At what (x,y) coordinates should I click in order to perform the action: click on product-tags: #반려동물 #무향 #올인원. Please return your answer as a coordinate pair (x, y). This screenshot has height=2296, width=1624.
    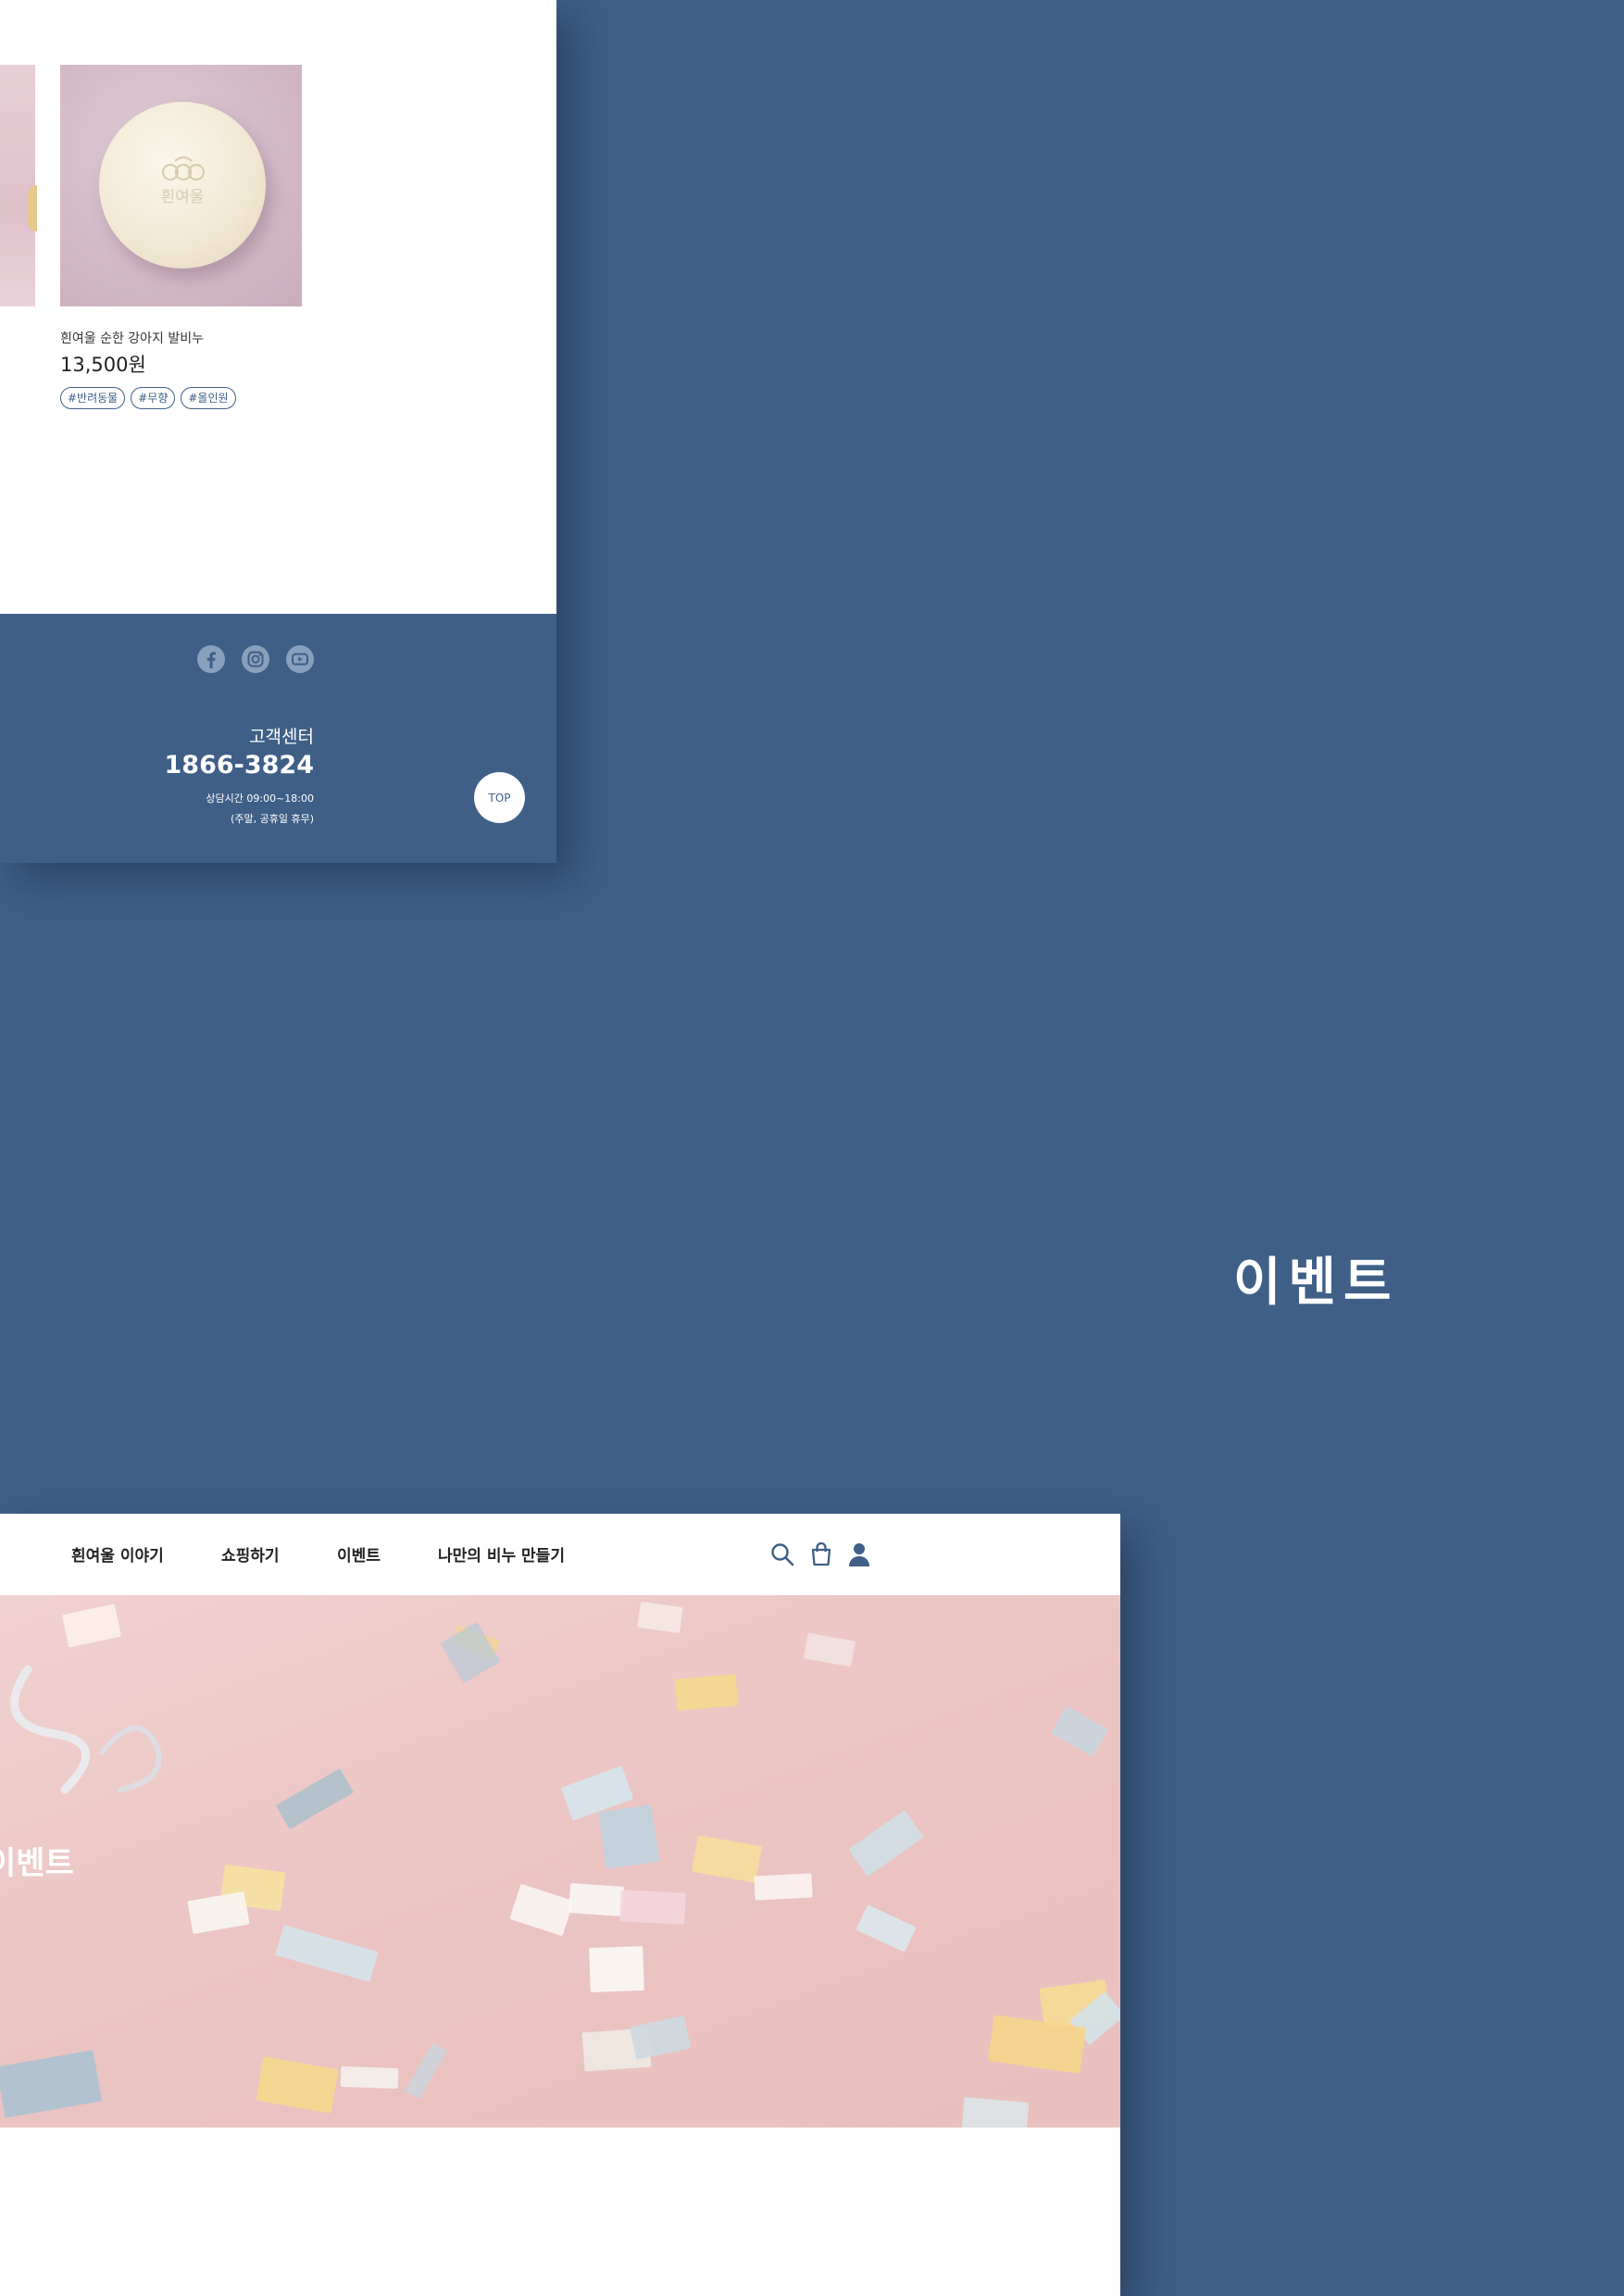
    Looking at the image, I should click on (148, 398).